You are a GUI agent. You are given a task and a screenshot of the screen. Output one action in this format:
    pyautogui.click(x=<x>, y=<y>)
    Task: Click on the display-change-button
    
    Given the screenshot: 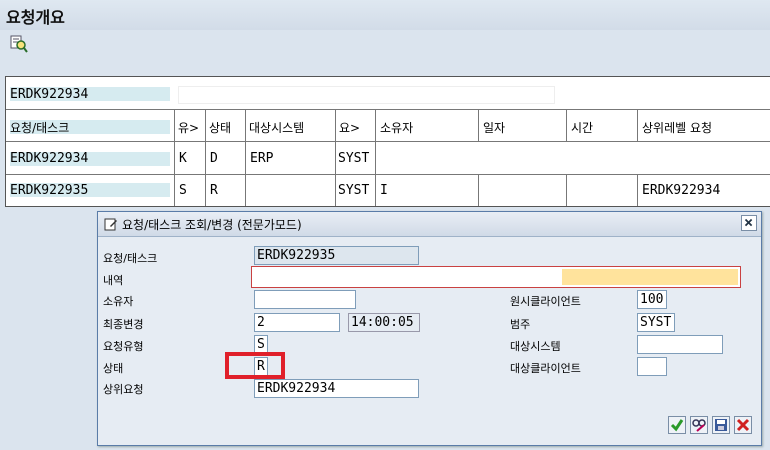 What is the action you would take?
    pyautogui.click(x=699, y=425)
    